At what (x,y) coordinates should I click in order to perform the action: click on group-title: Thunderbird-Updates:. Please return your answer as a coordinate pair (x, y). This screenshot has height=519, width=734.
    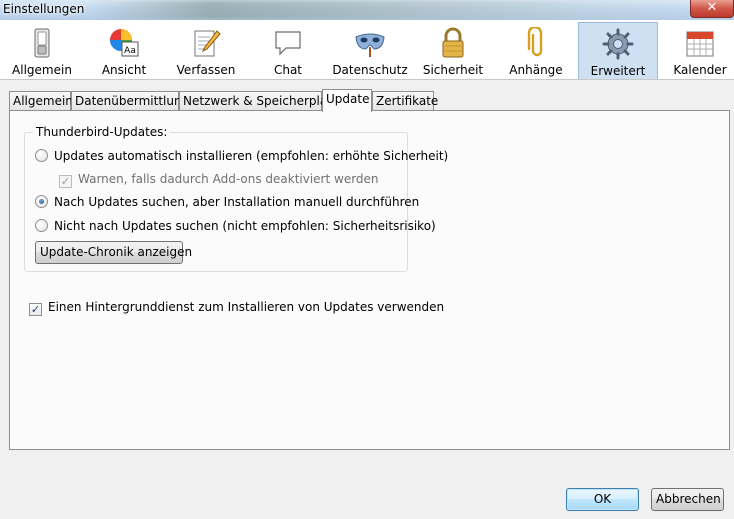
    Looking at the image, I should click on (102, 132).